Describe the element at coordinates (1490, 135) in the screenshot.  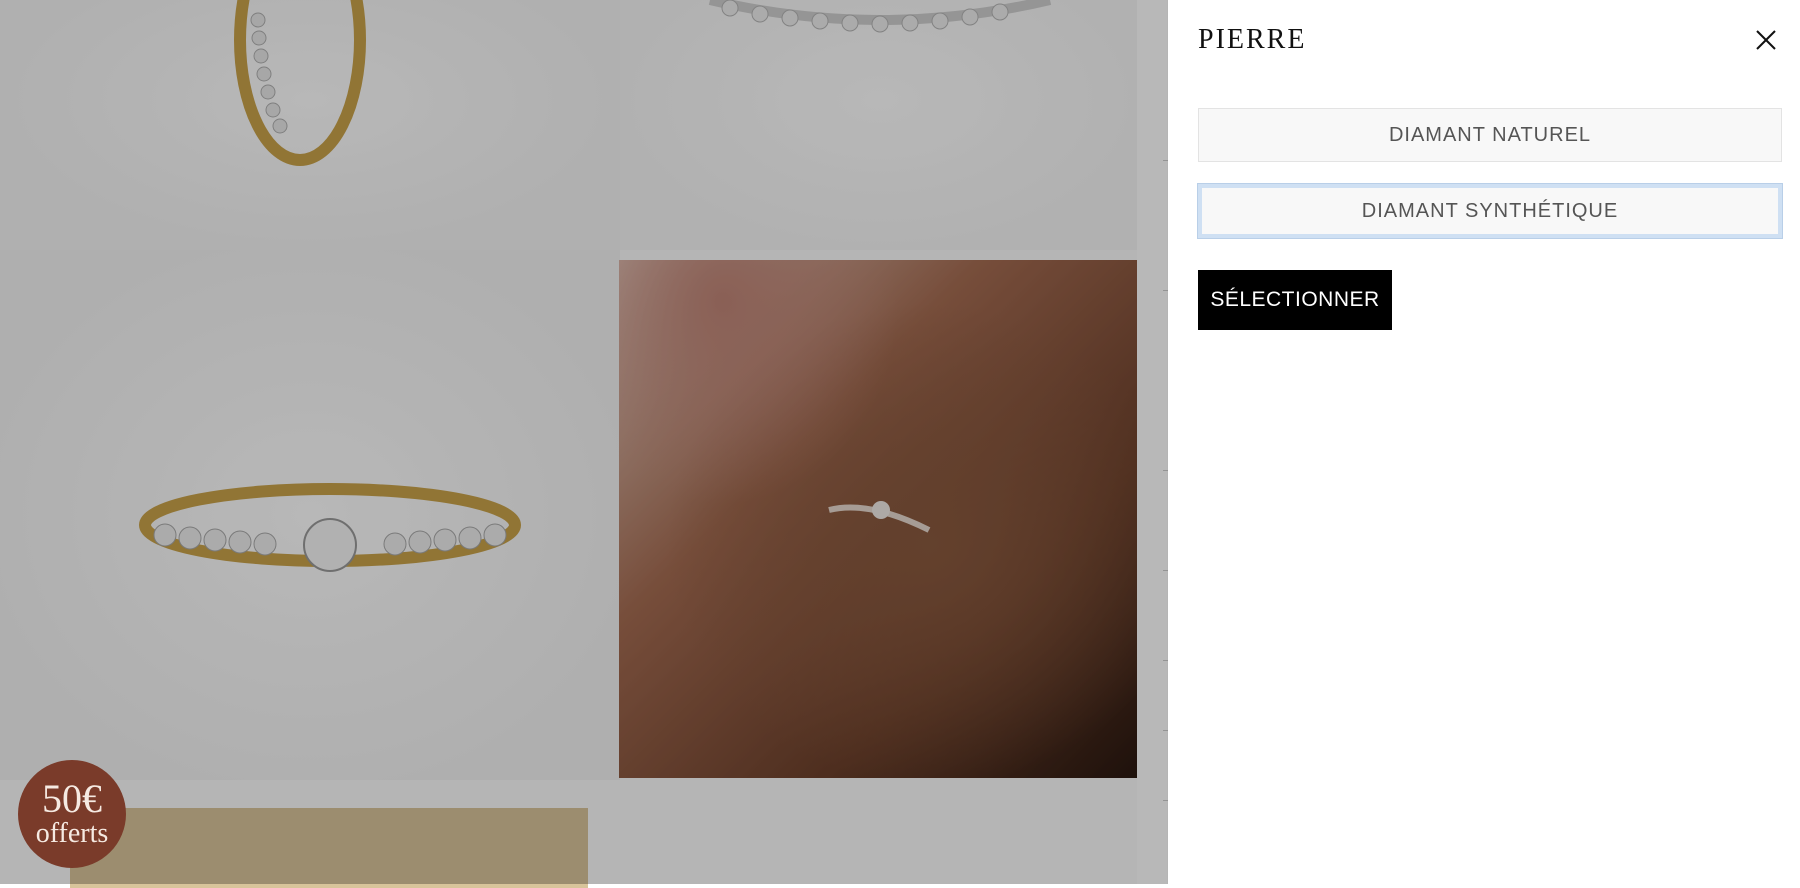
I see `option-diamant-naturel: DIAMANT NATUREL` at that location.